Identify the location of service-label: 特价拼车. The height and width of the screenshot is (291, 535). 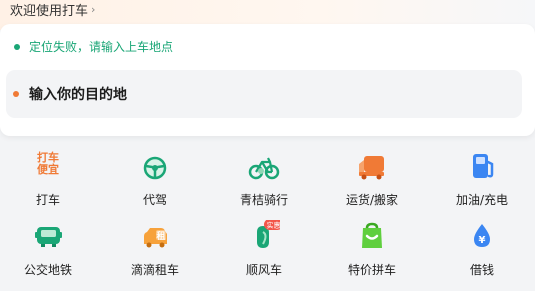
(371, 270).